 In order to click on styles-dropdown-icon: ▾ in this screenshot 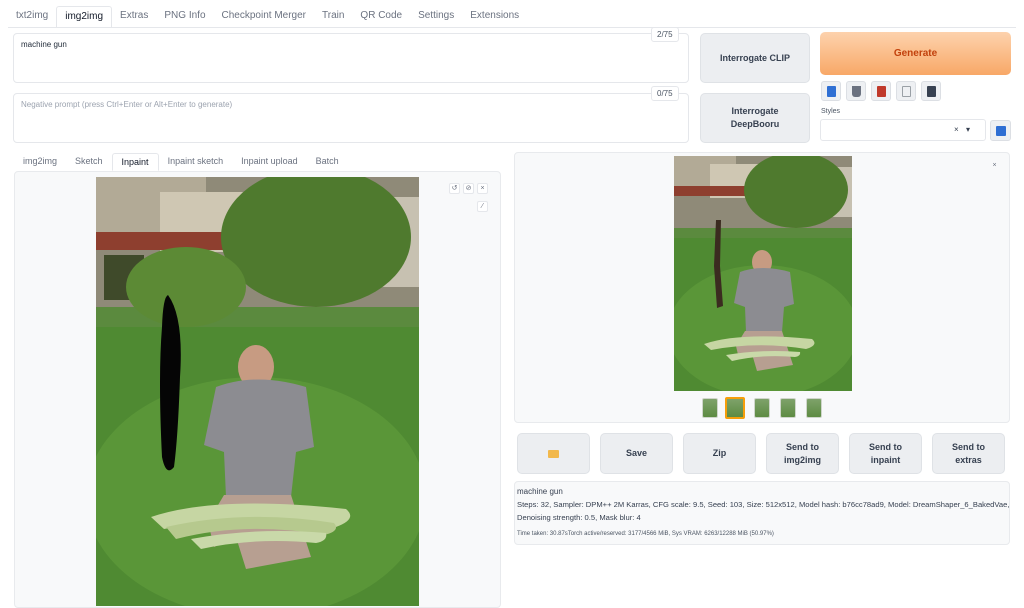, I will do `click(968, 129)`.